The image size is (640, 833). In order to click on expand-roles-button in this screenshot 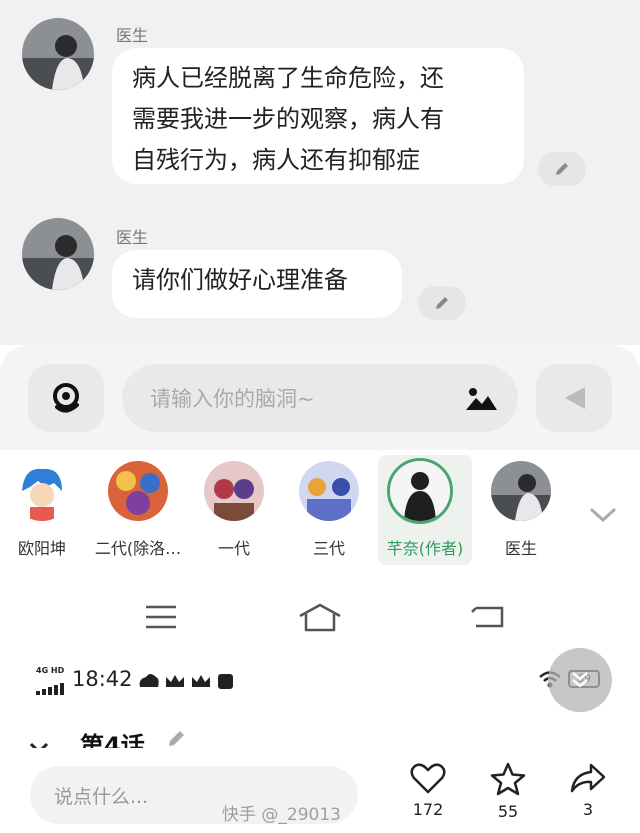, I will do `click(603, 515)`.